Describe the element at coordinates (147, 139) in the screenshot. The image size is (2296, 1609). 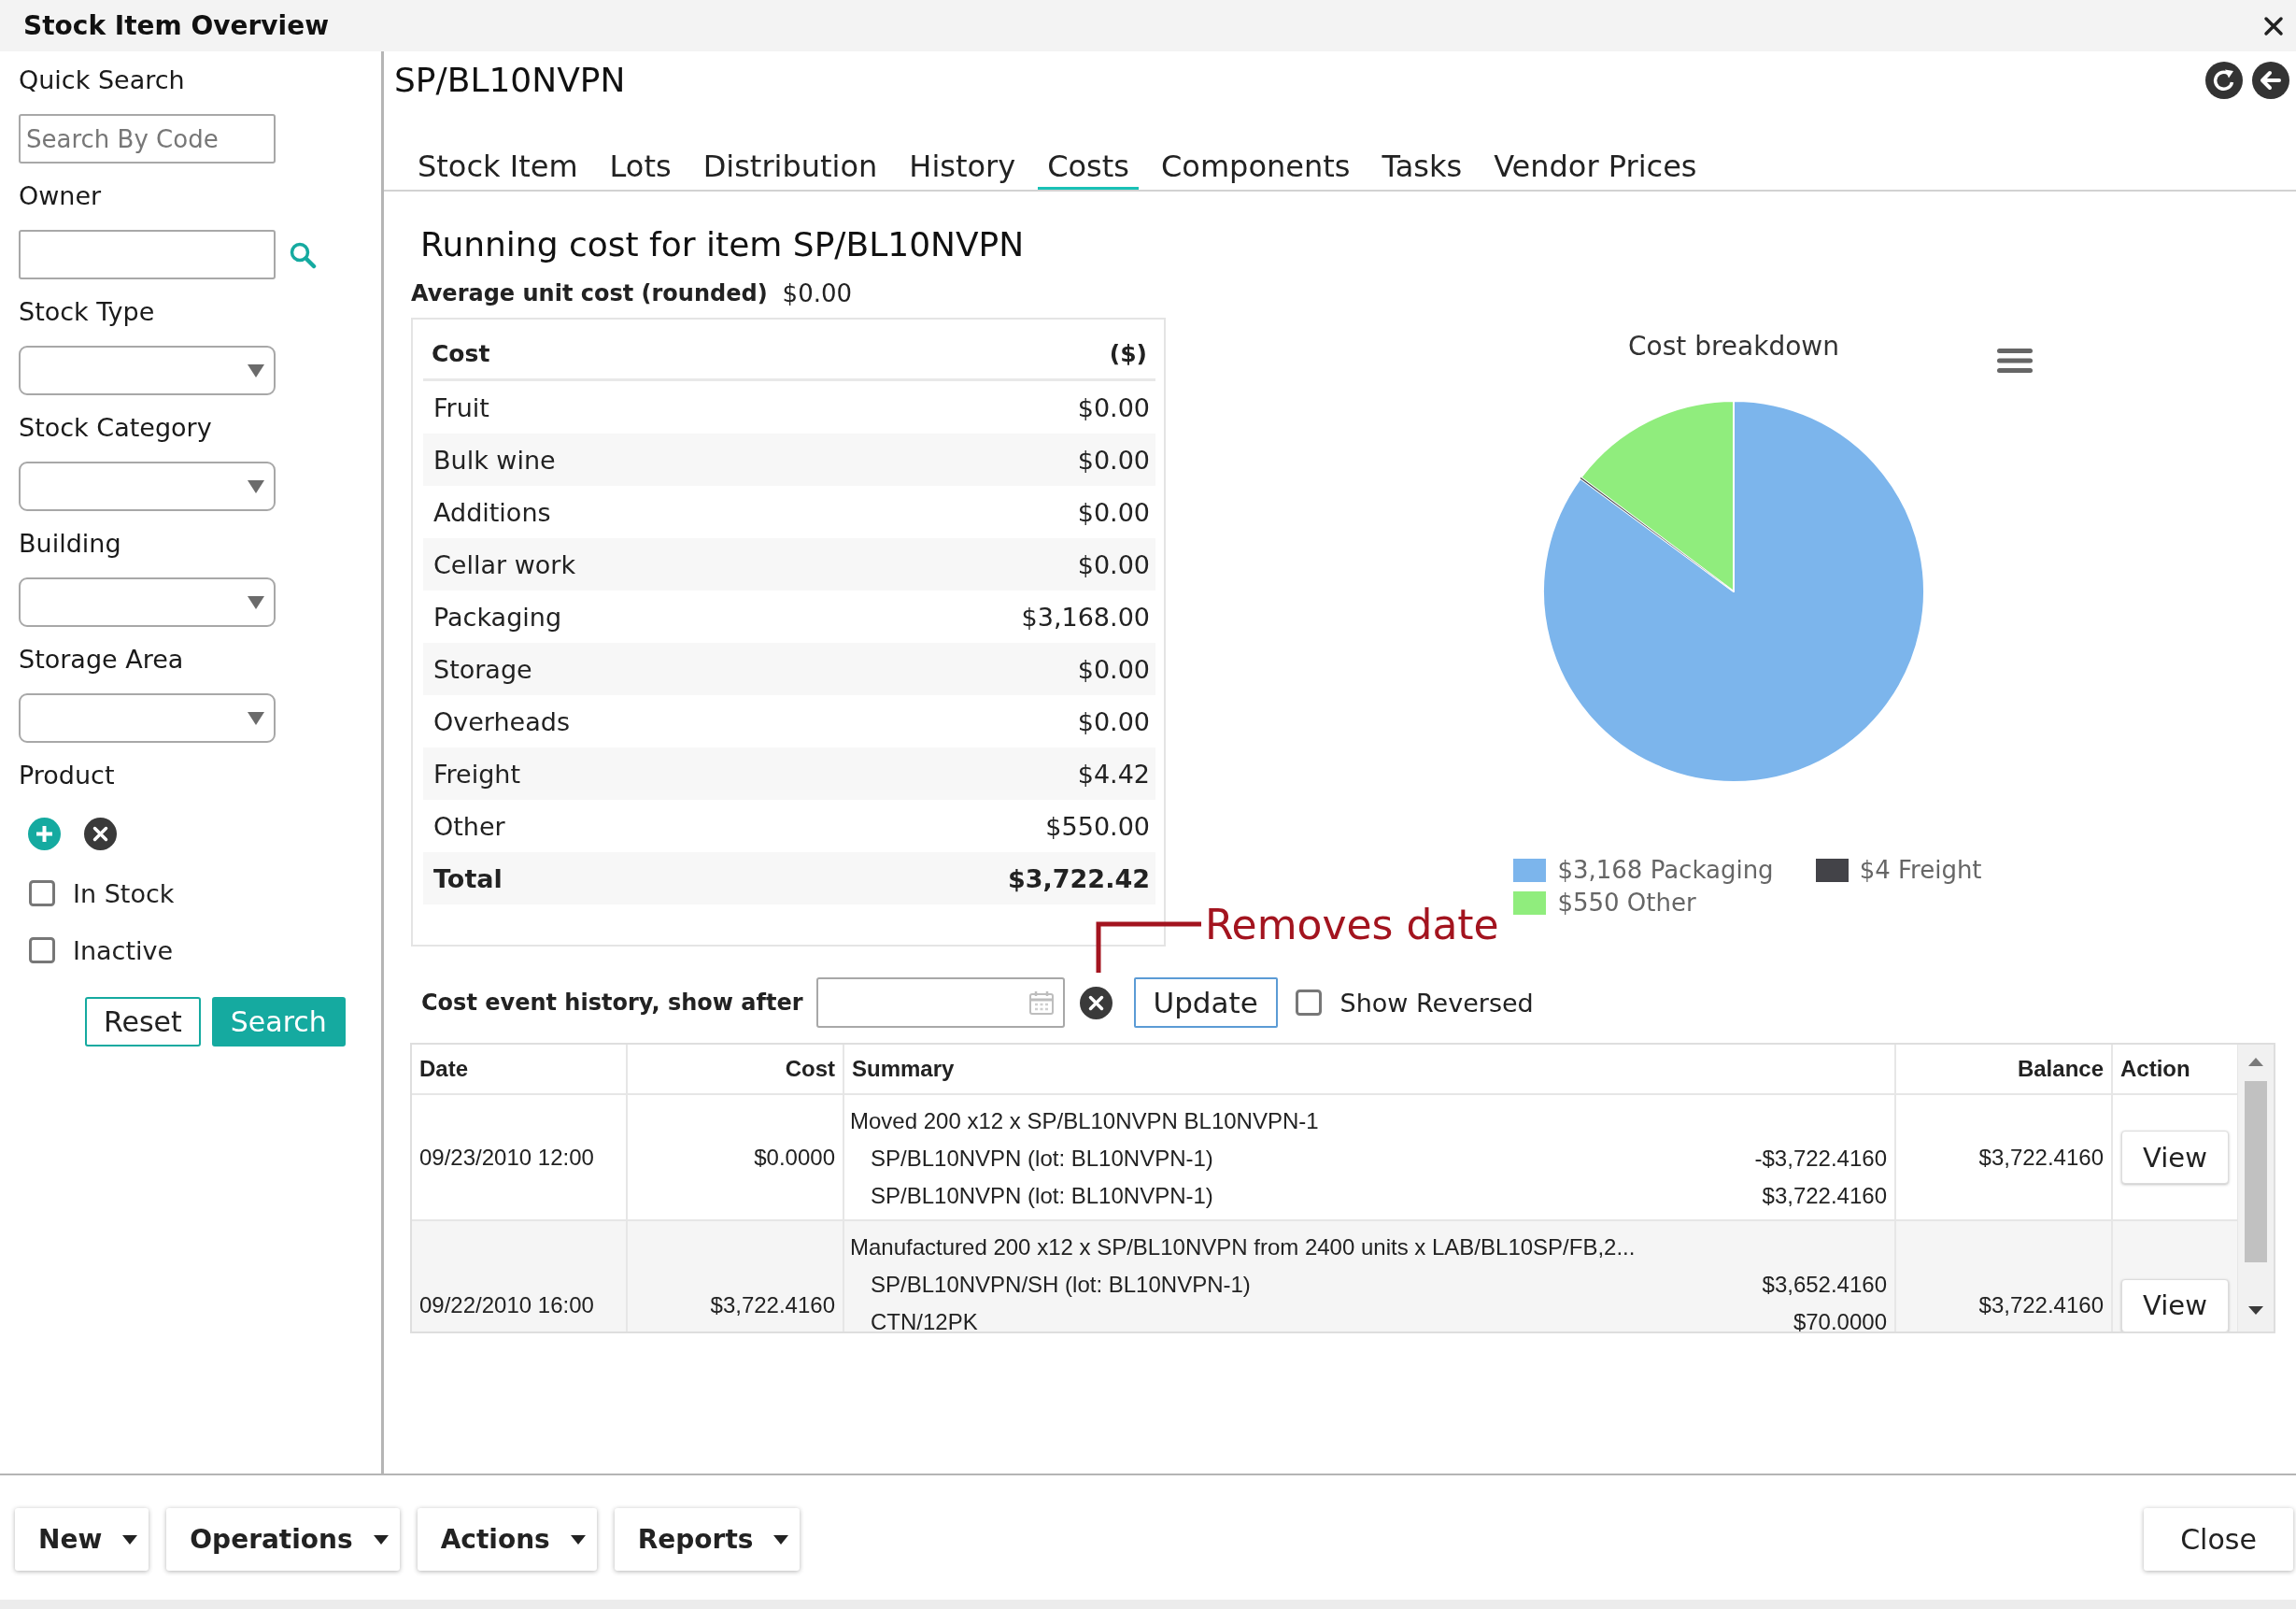
I see `search-field: Search By Code` at that location.